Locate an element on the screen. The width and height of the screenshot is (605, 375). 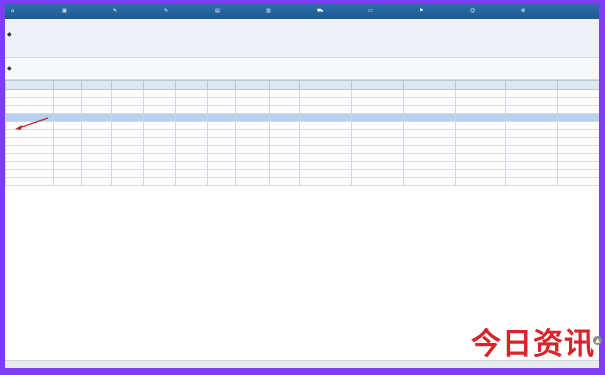
nav-item: ▤ is located at coordinates (240, 11).